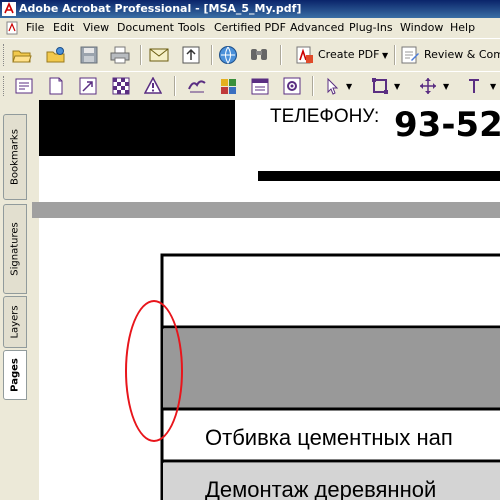 This screenshot has height=500, width=500. Describe the element at coordinates (15, 157) in the screenshot. I see `tab-bookmarks: Bookmarks` at that location.